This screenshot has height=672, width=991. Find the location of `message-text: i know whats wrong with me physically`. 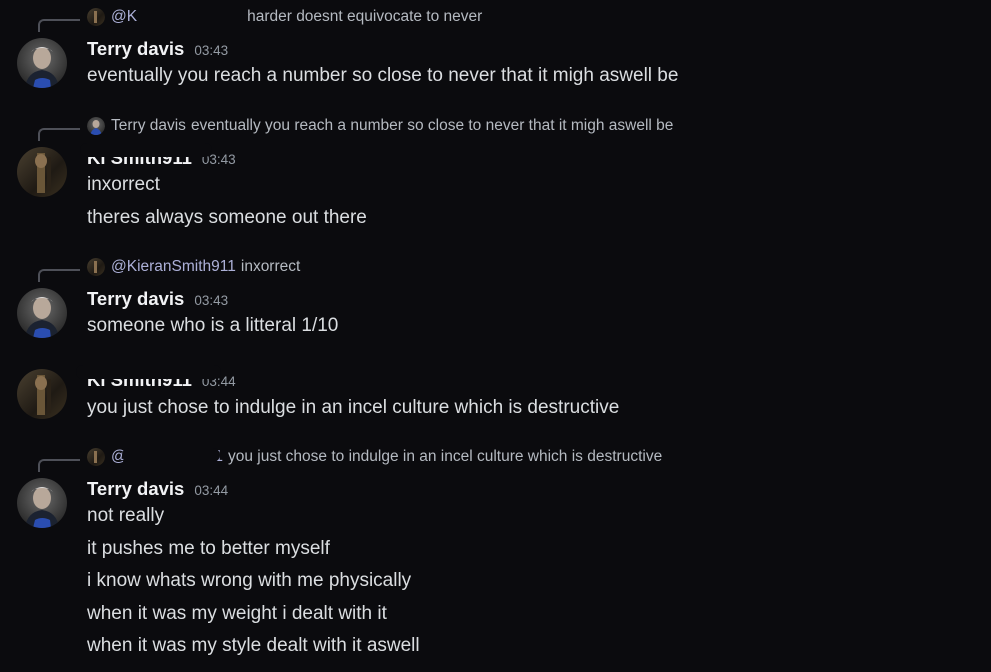

message-text: i know whats wrong with me physically is located at coordinates (249, 580).